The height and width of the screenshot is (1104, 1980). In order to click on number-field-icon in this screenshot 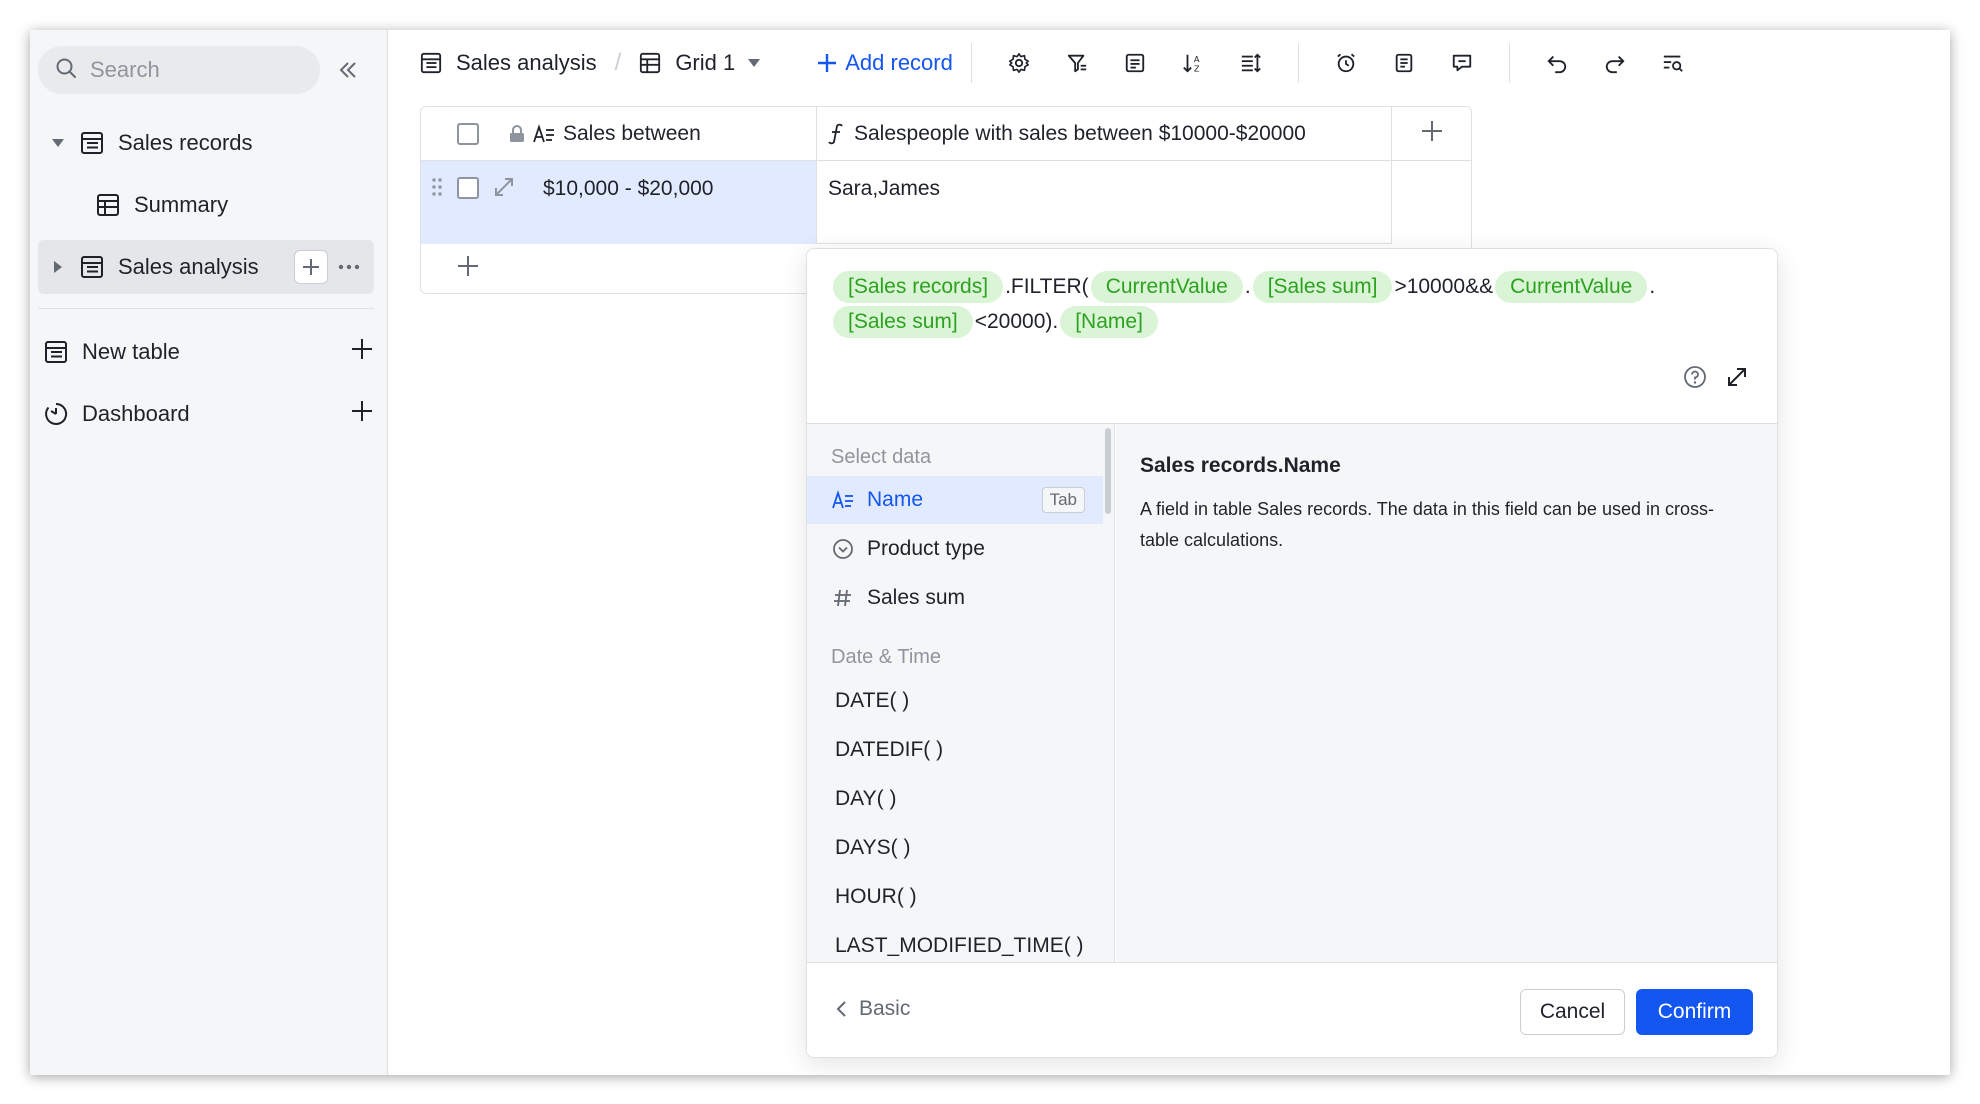, I will do `click(843, 598)`.